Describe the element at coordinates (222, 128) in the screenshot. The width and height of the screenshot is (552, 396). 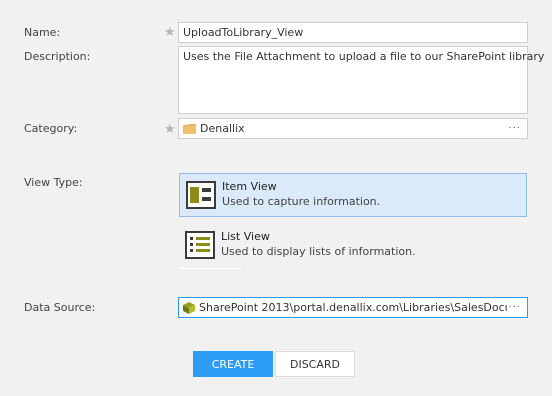
I see `category-value: Denallix` at that location.